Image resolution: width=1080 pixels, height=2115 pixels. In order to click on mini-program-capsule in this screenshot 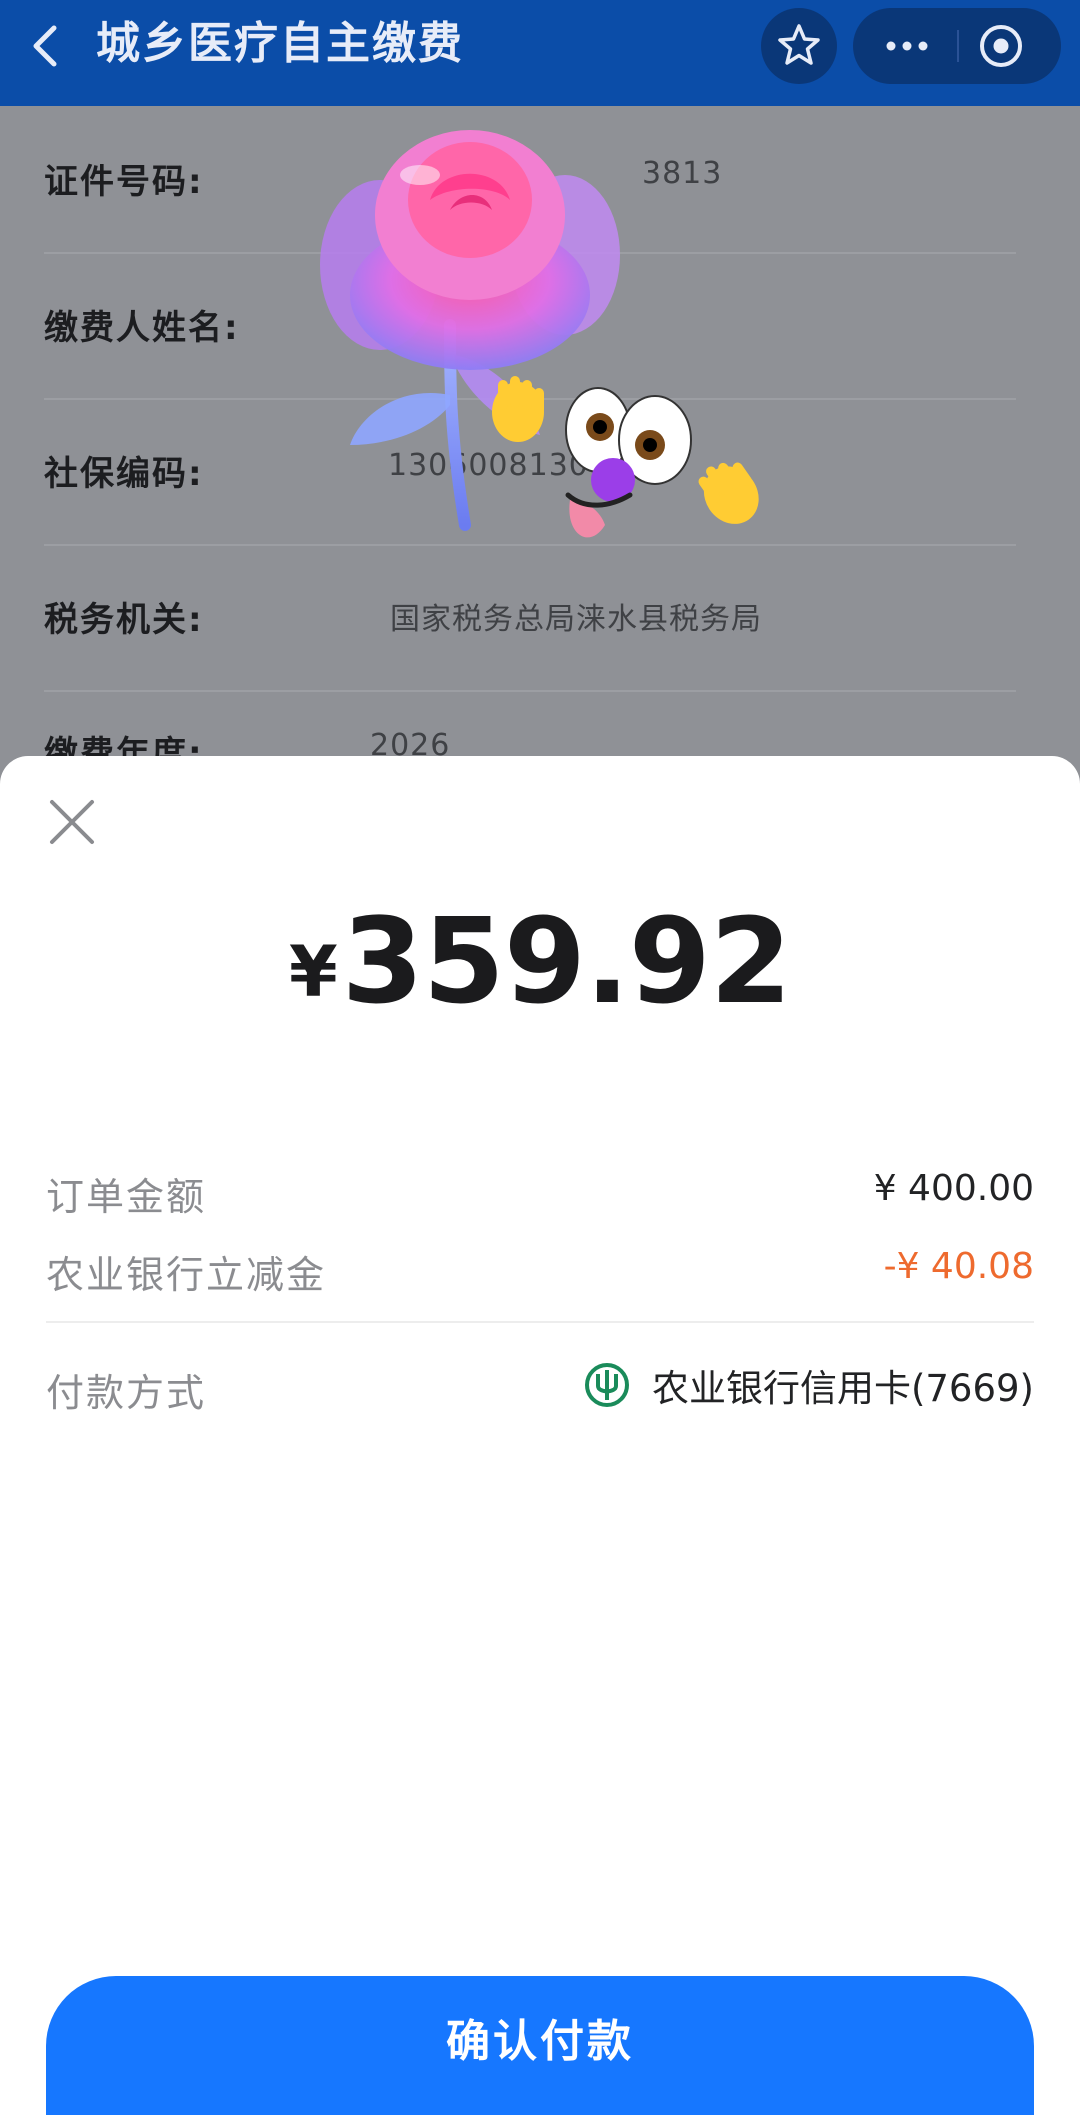, I will do `click(957, 46)`.